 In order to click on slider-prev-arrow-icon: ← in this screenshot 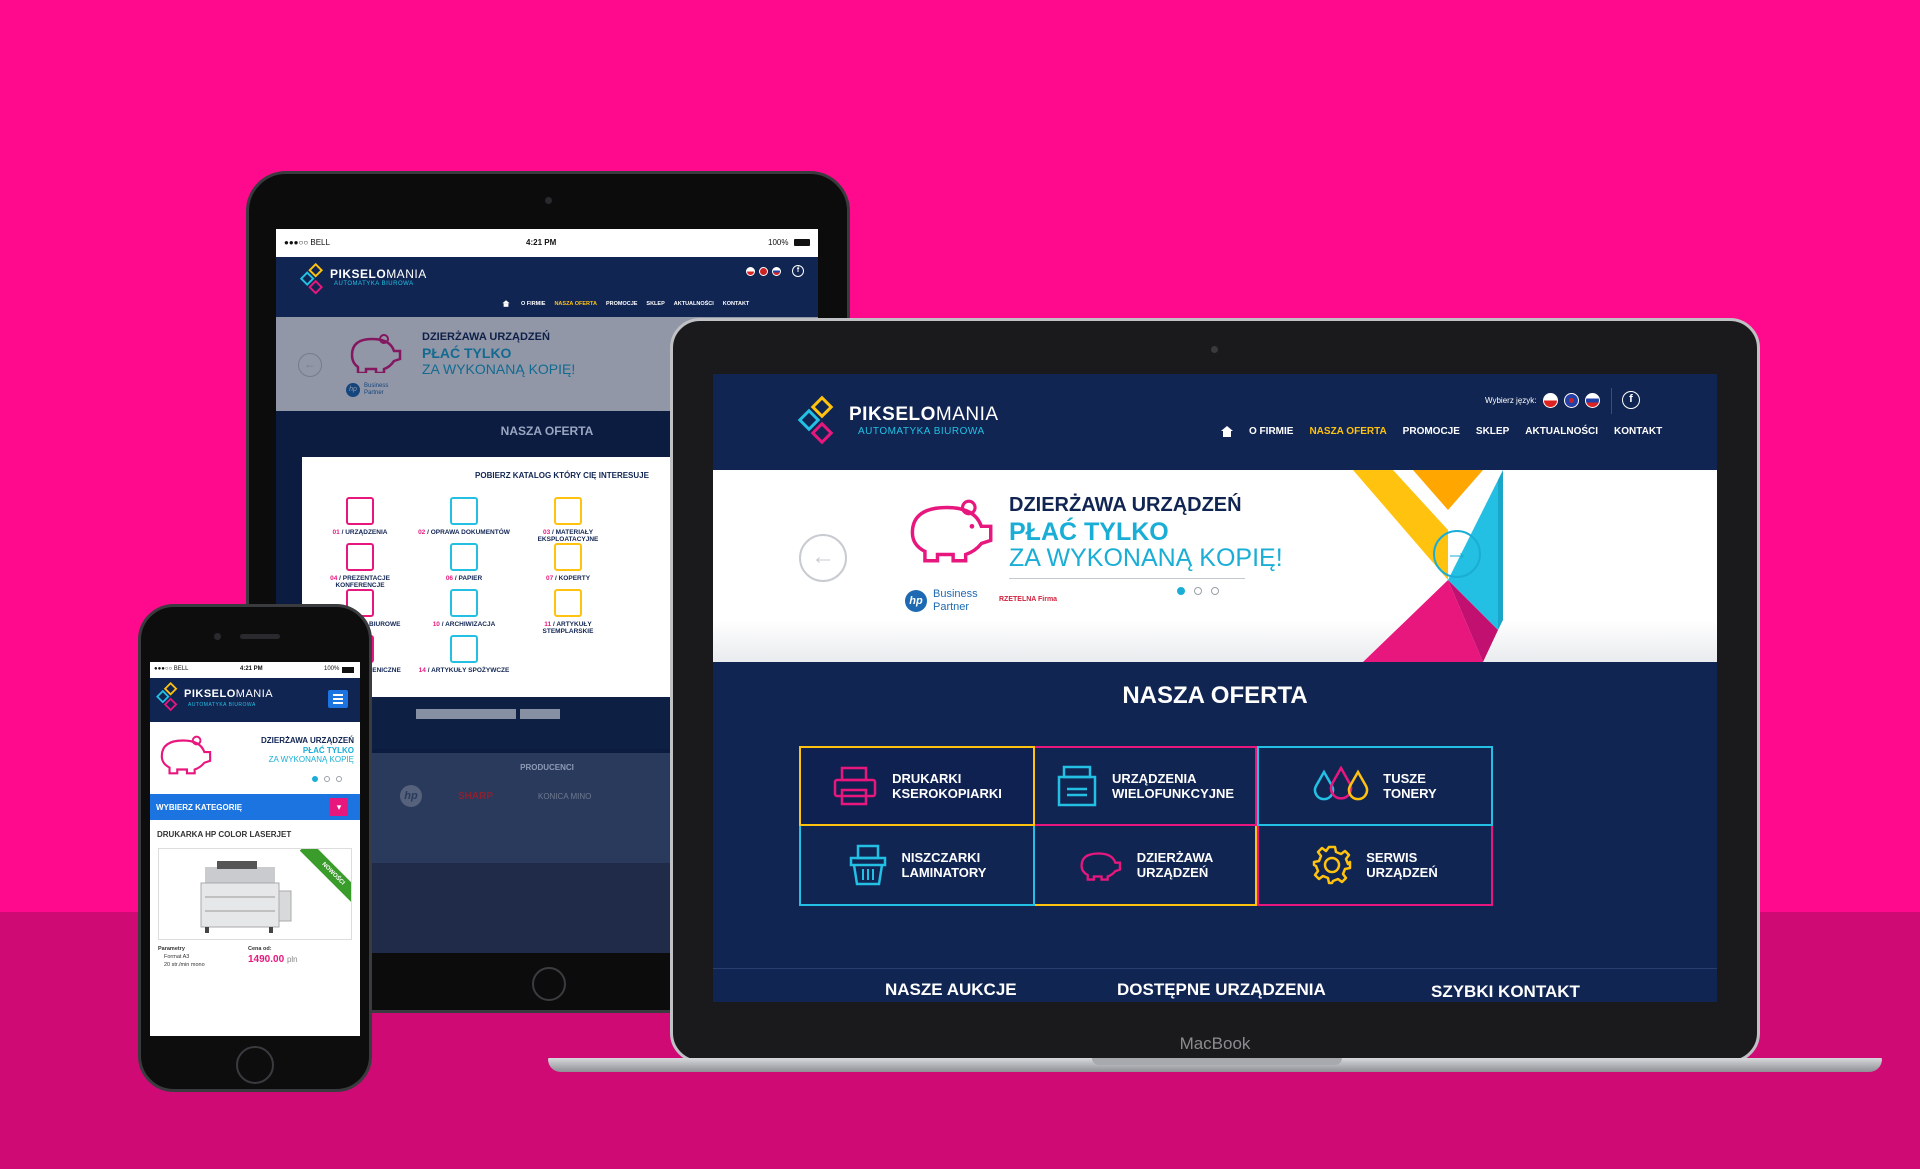, I will do `click(823, 558)`.